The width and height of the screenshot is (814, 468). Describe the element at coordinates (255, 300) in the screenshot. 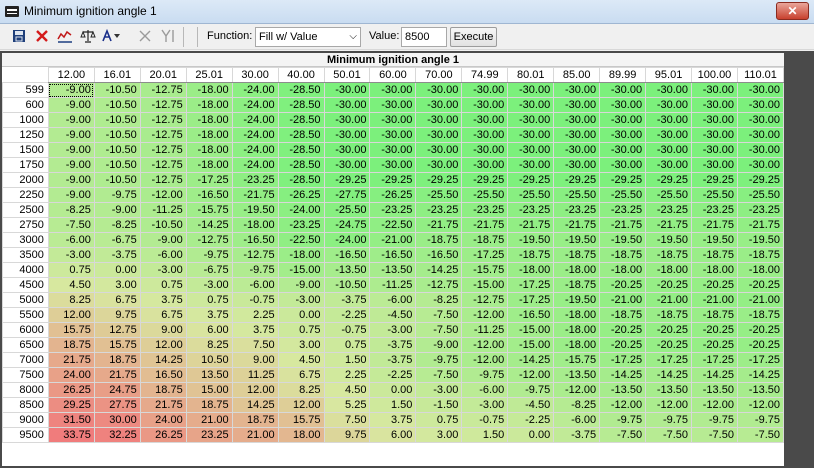

I see `map-cell: -0.75` at that location.